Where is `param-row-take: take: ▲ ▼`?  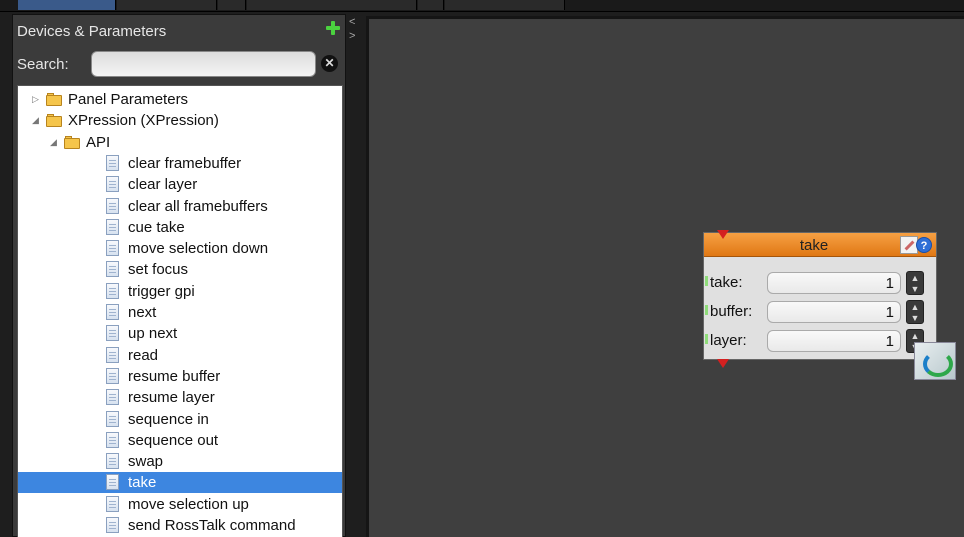
param-row-take: take: ▲ ▼ is located at coordinates (820, 283).